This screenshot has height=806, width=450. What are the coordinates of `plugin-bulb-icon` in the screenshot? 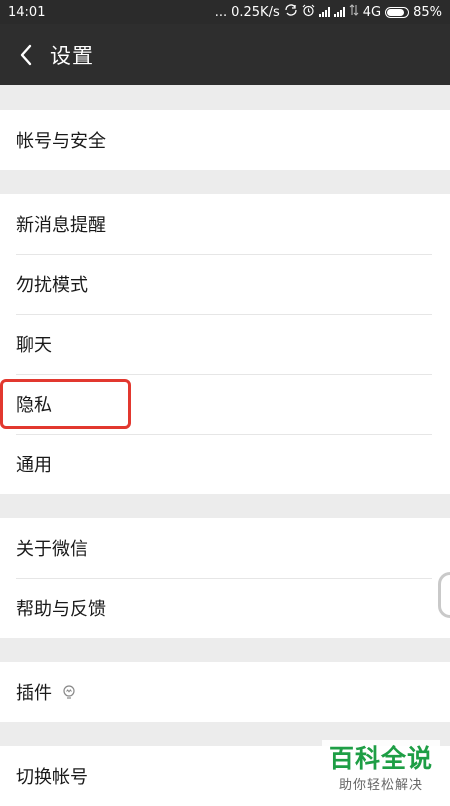 It's located at (69, 692).